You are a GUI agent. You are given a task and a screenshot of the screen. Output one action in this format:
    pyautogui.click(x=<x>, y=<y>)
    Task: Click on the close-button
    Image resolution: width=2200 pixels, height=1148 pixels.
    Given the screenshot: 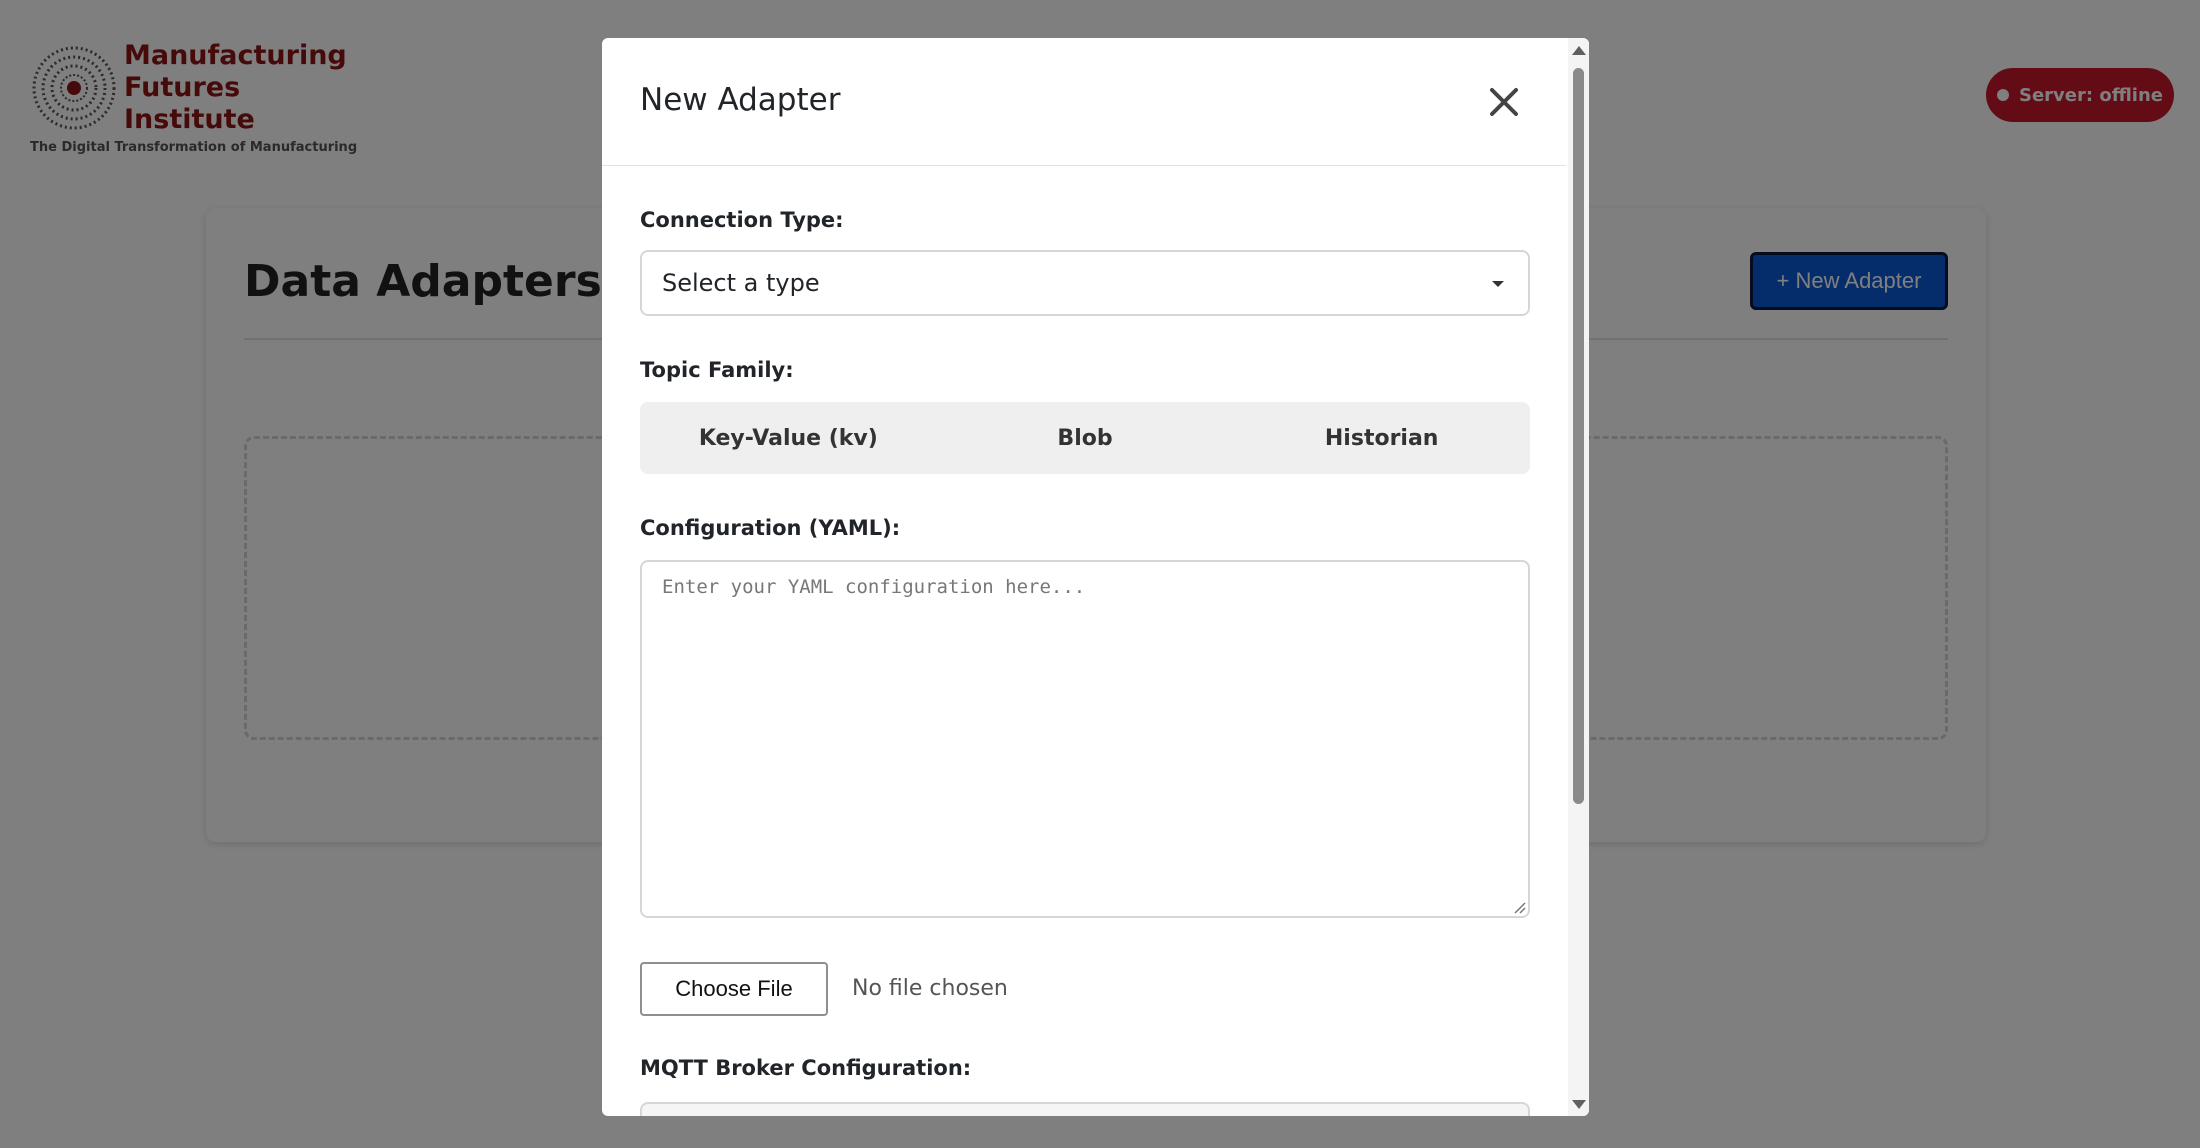 What is the action you would take?
    pyautogui.click(x=1504, y=102)
    